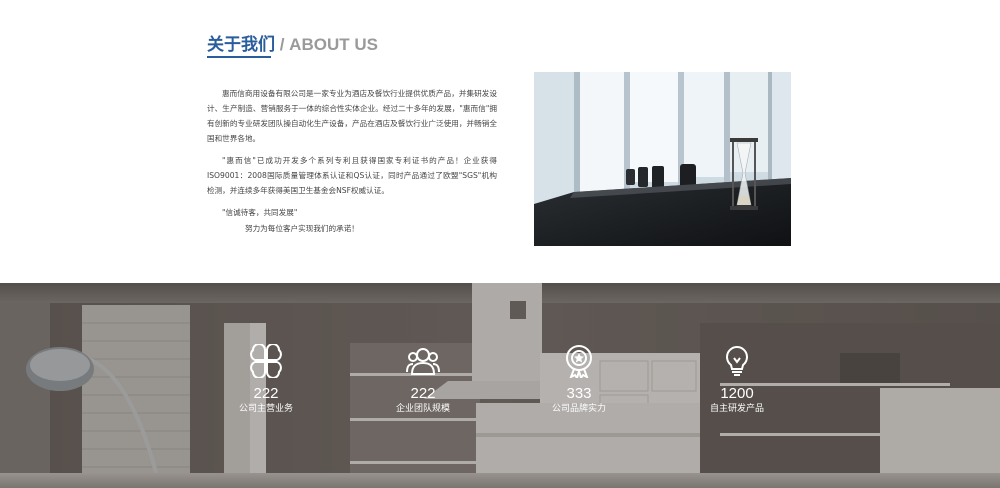 This screenshot has width=1000, height=488. Describe the element at coordinates (579, 393) in the screenshot. I see `stat-value: 333` at that location.